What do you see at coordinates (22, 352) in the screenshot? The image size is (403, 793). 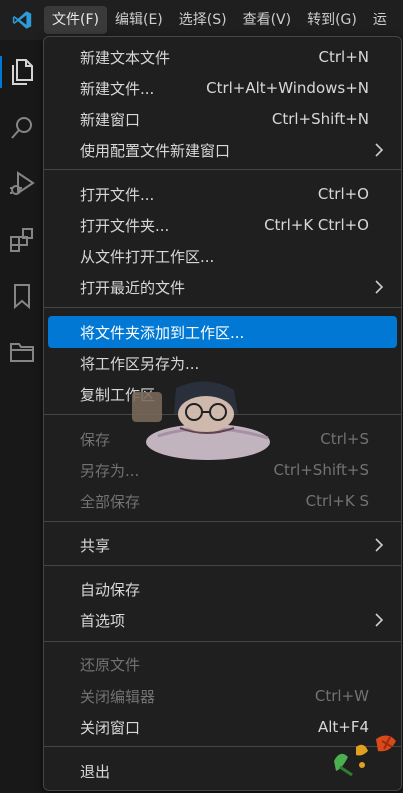 I see `folder-icon` at bounding box center [22, 352].